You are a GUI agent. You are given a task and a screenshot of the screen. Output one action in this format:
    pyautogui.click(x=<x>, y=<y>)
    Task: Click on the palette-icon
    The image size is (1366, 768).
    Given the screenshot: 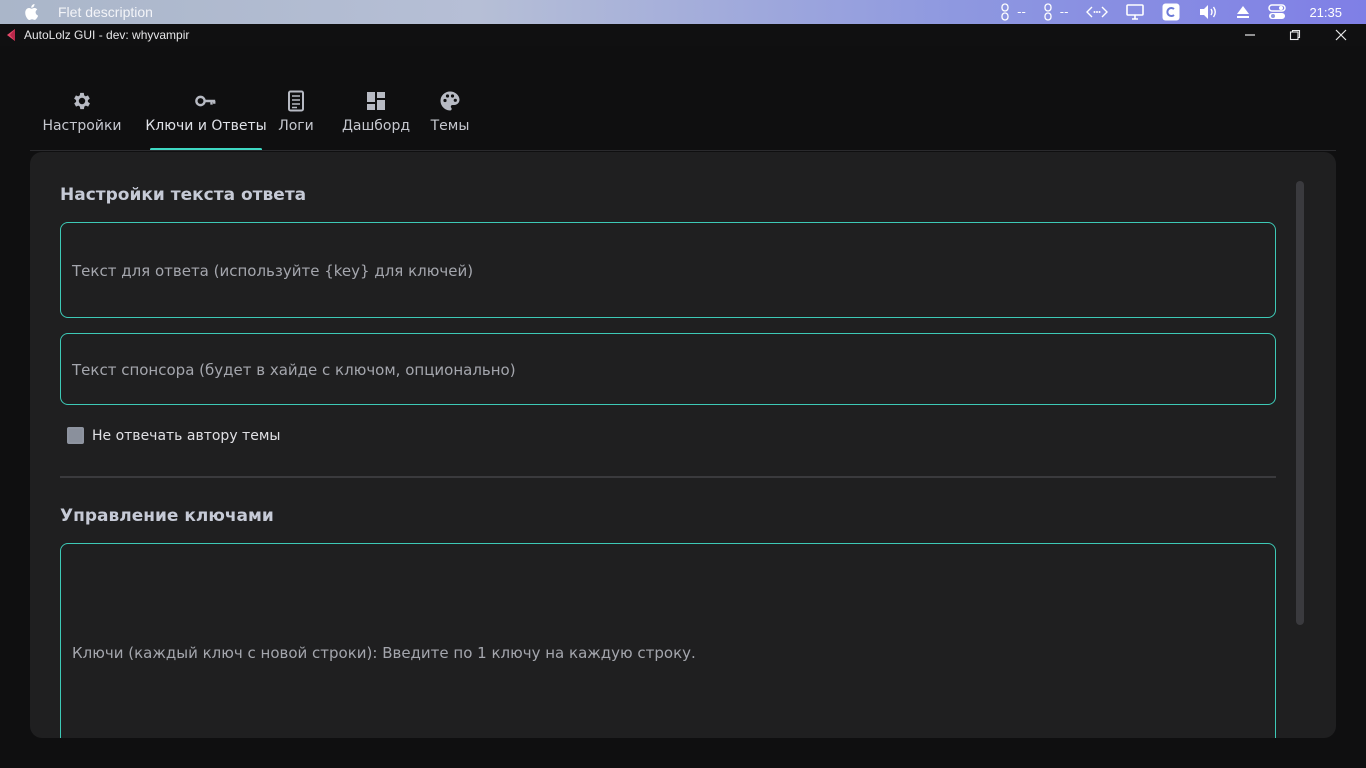 What is the action you would take?
    pyautogui.click(x=450, y=101)
    